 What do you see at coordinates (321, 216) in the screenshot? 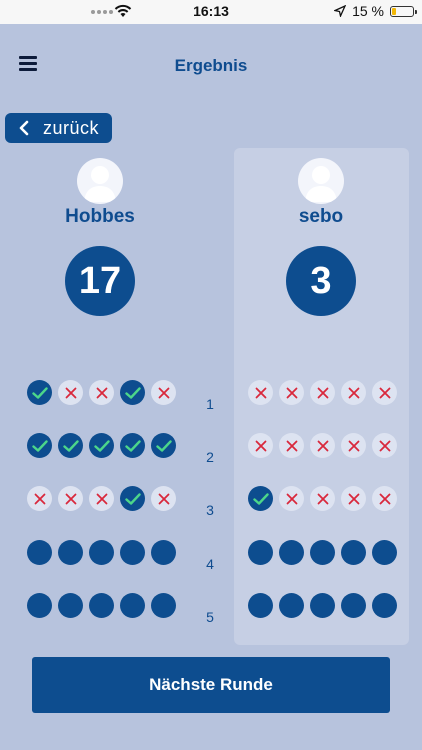
I see `player-name: sebo` at bounding box center [321, 216].